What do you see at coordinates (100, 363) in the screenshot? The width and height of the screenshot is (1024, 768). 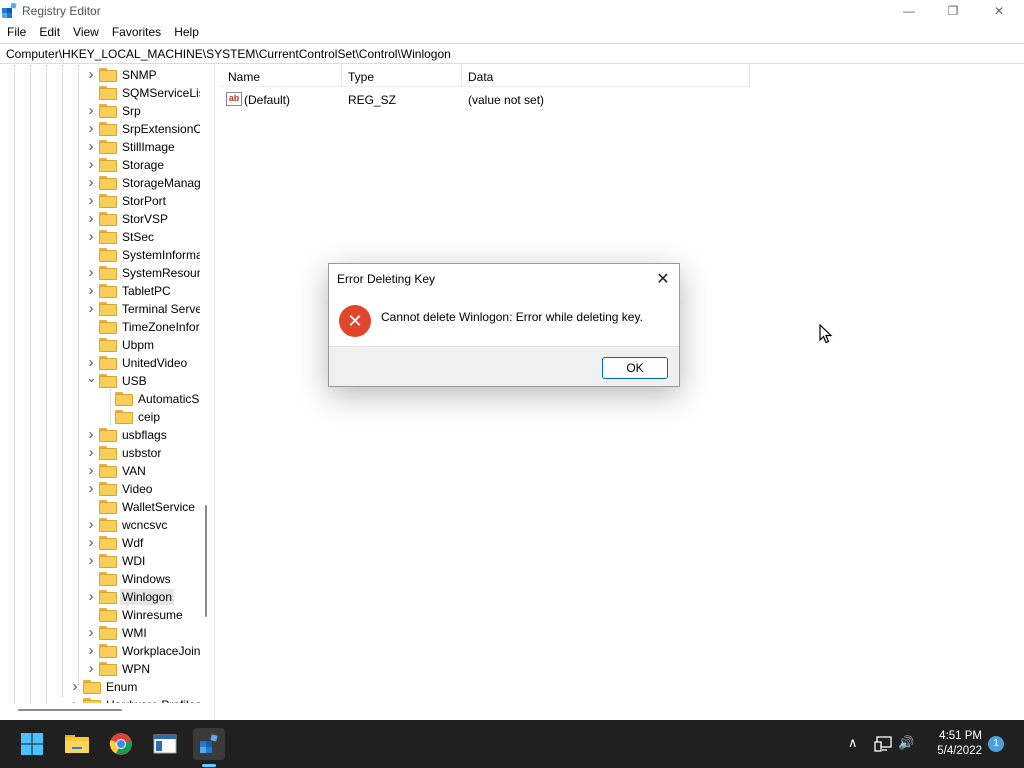 I see `tree-item: › UnitedVideo` at bounding box center [100, 363].